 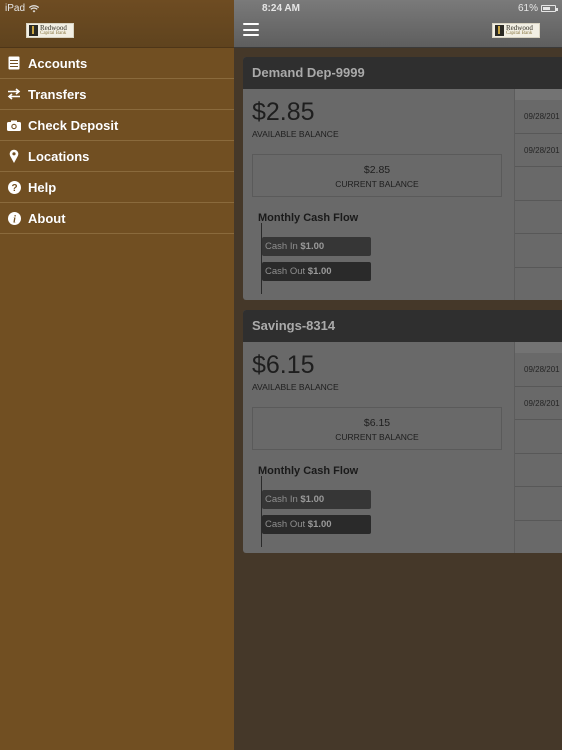 I want to click on sidebar-item-label: Check Deposit, so click(x=73, y=125).